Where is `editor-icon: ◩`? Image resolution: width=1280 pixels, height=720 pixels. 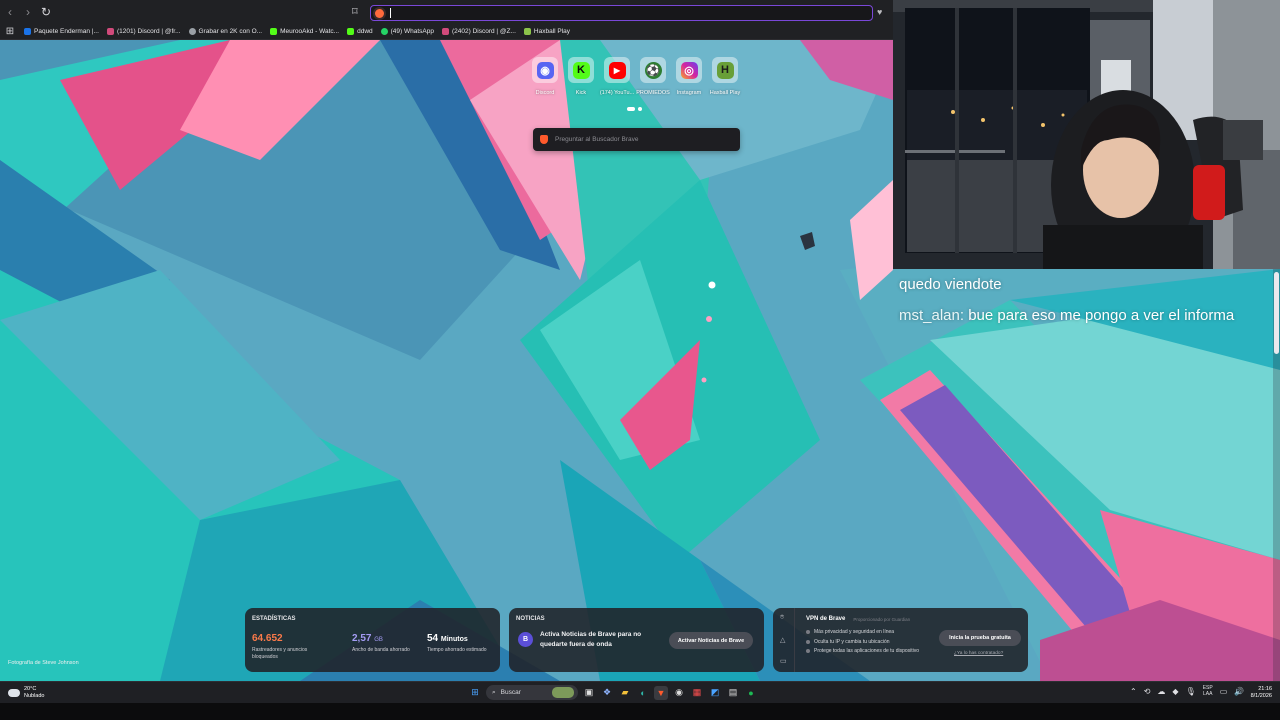 editor-icon: ◩ is located at coordinates (715, 693).